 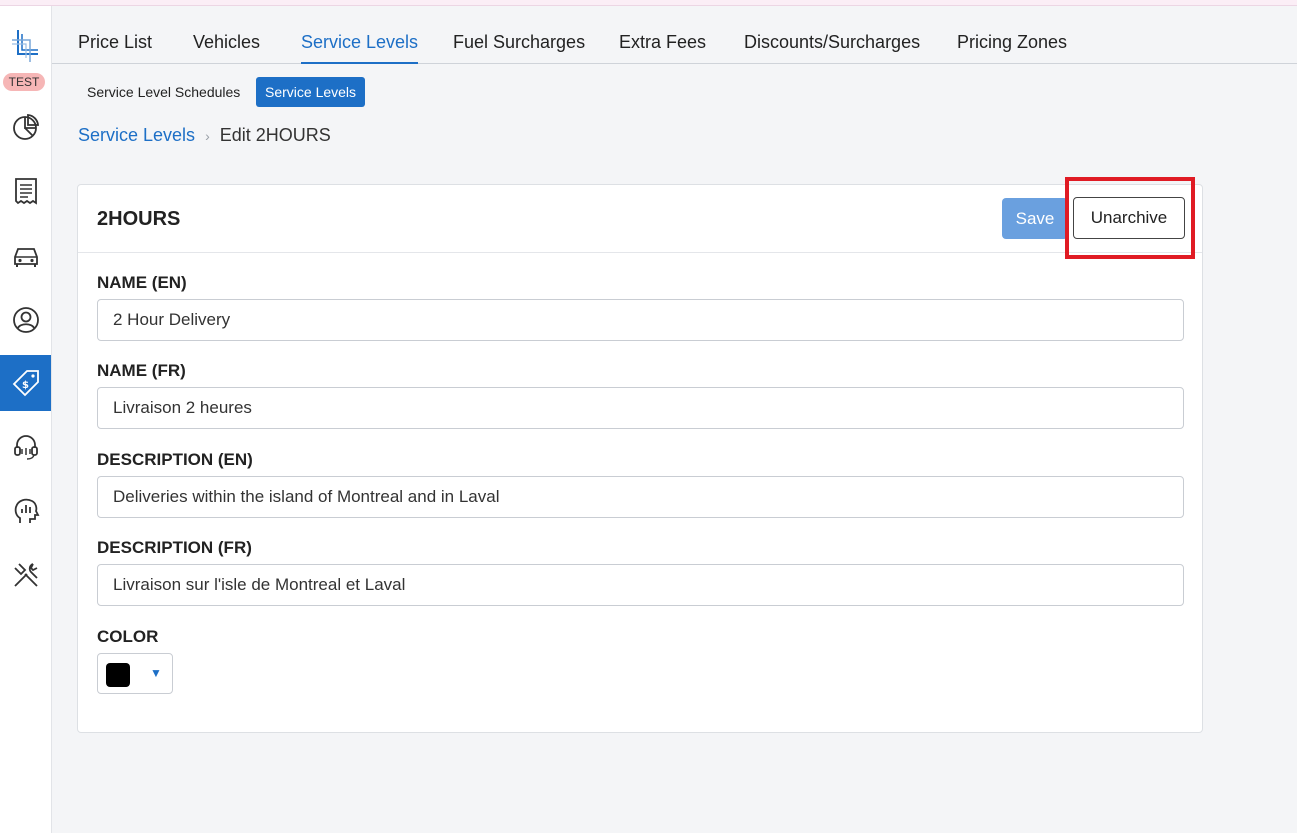 I want to click on user-circle-icon, so click(x=25, y=320).